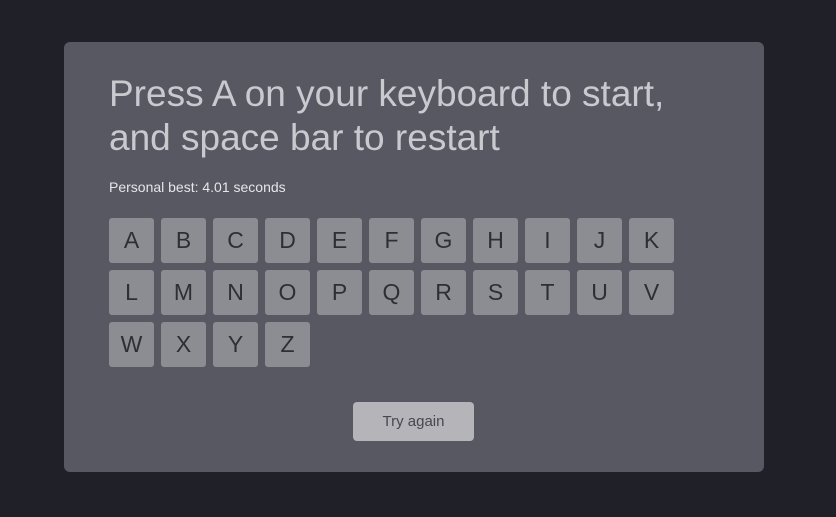  I want to click on personal-best-text: Personal best: 4.01 seconds, so click(197, 187).